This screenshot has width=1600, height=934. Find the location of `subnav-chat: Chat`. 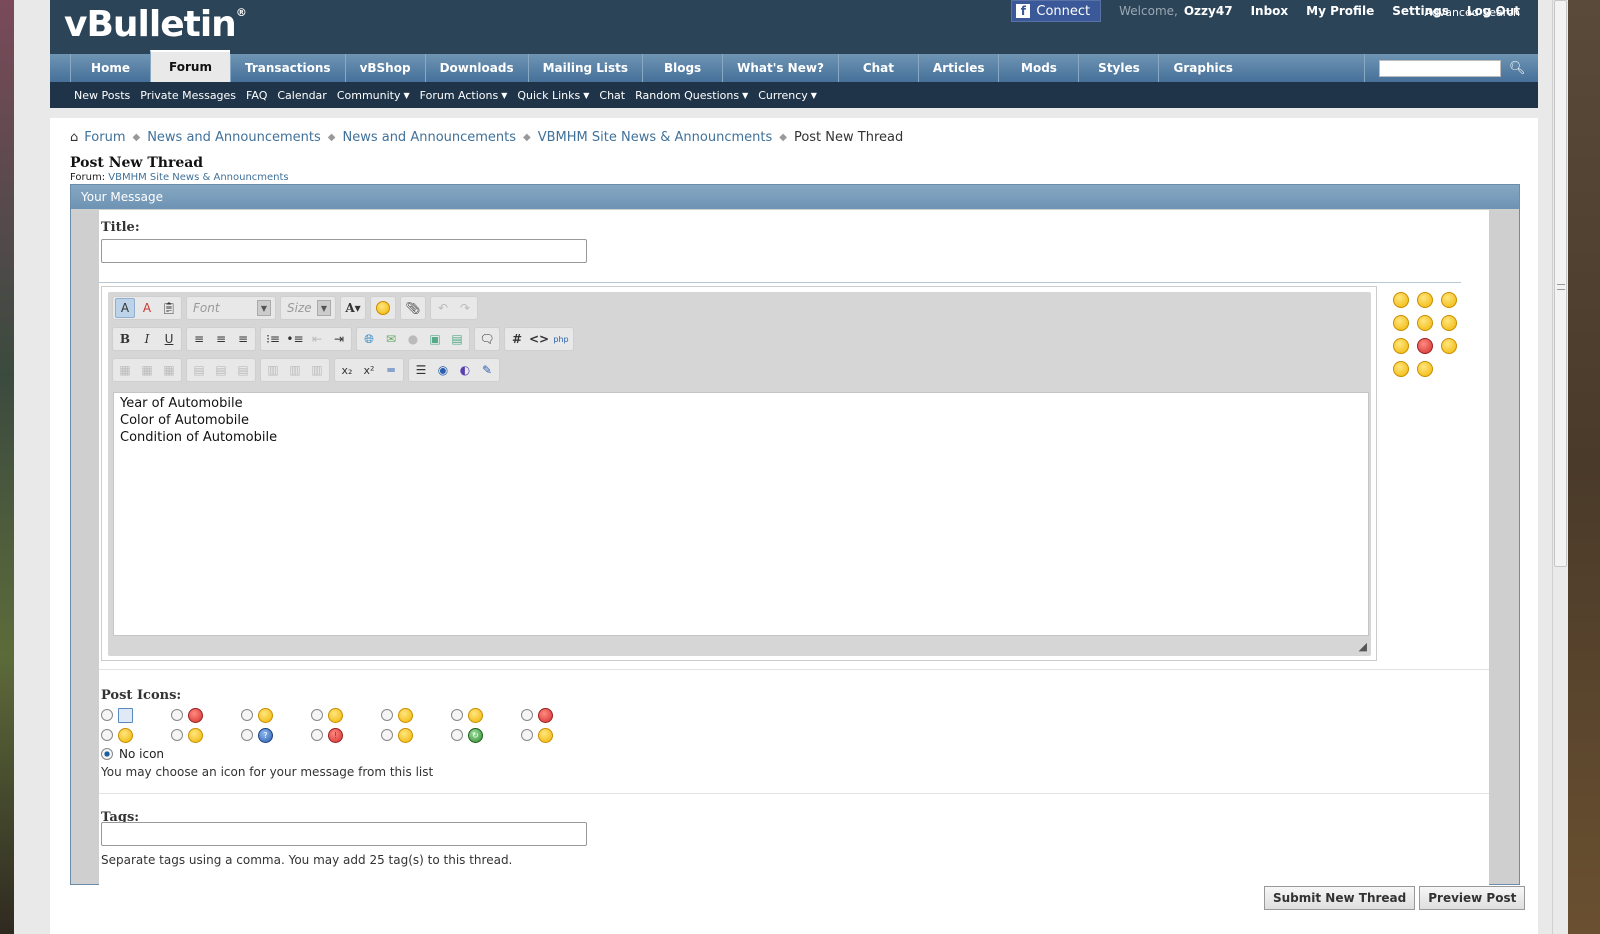

subnav-chat: Chat is located at coordinates (612, 95).